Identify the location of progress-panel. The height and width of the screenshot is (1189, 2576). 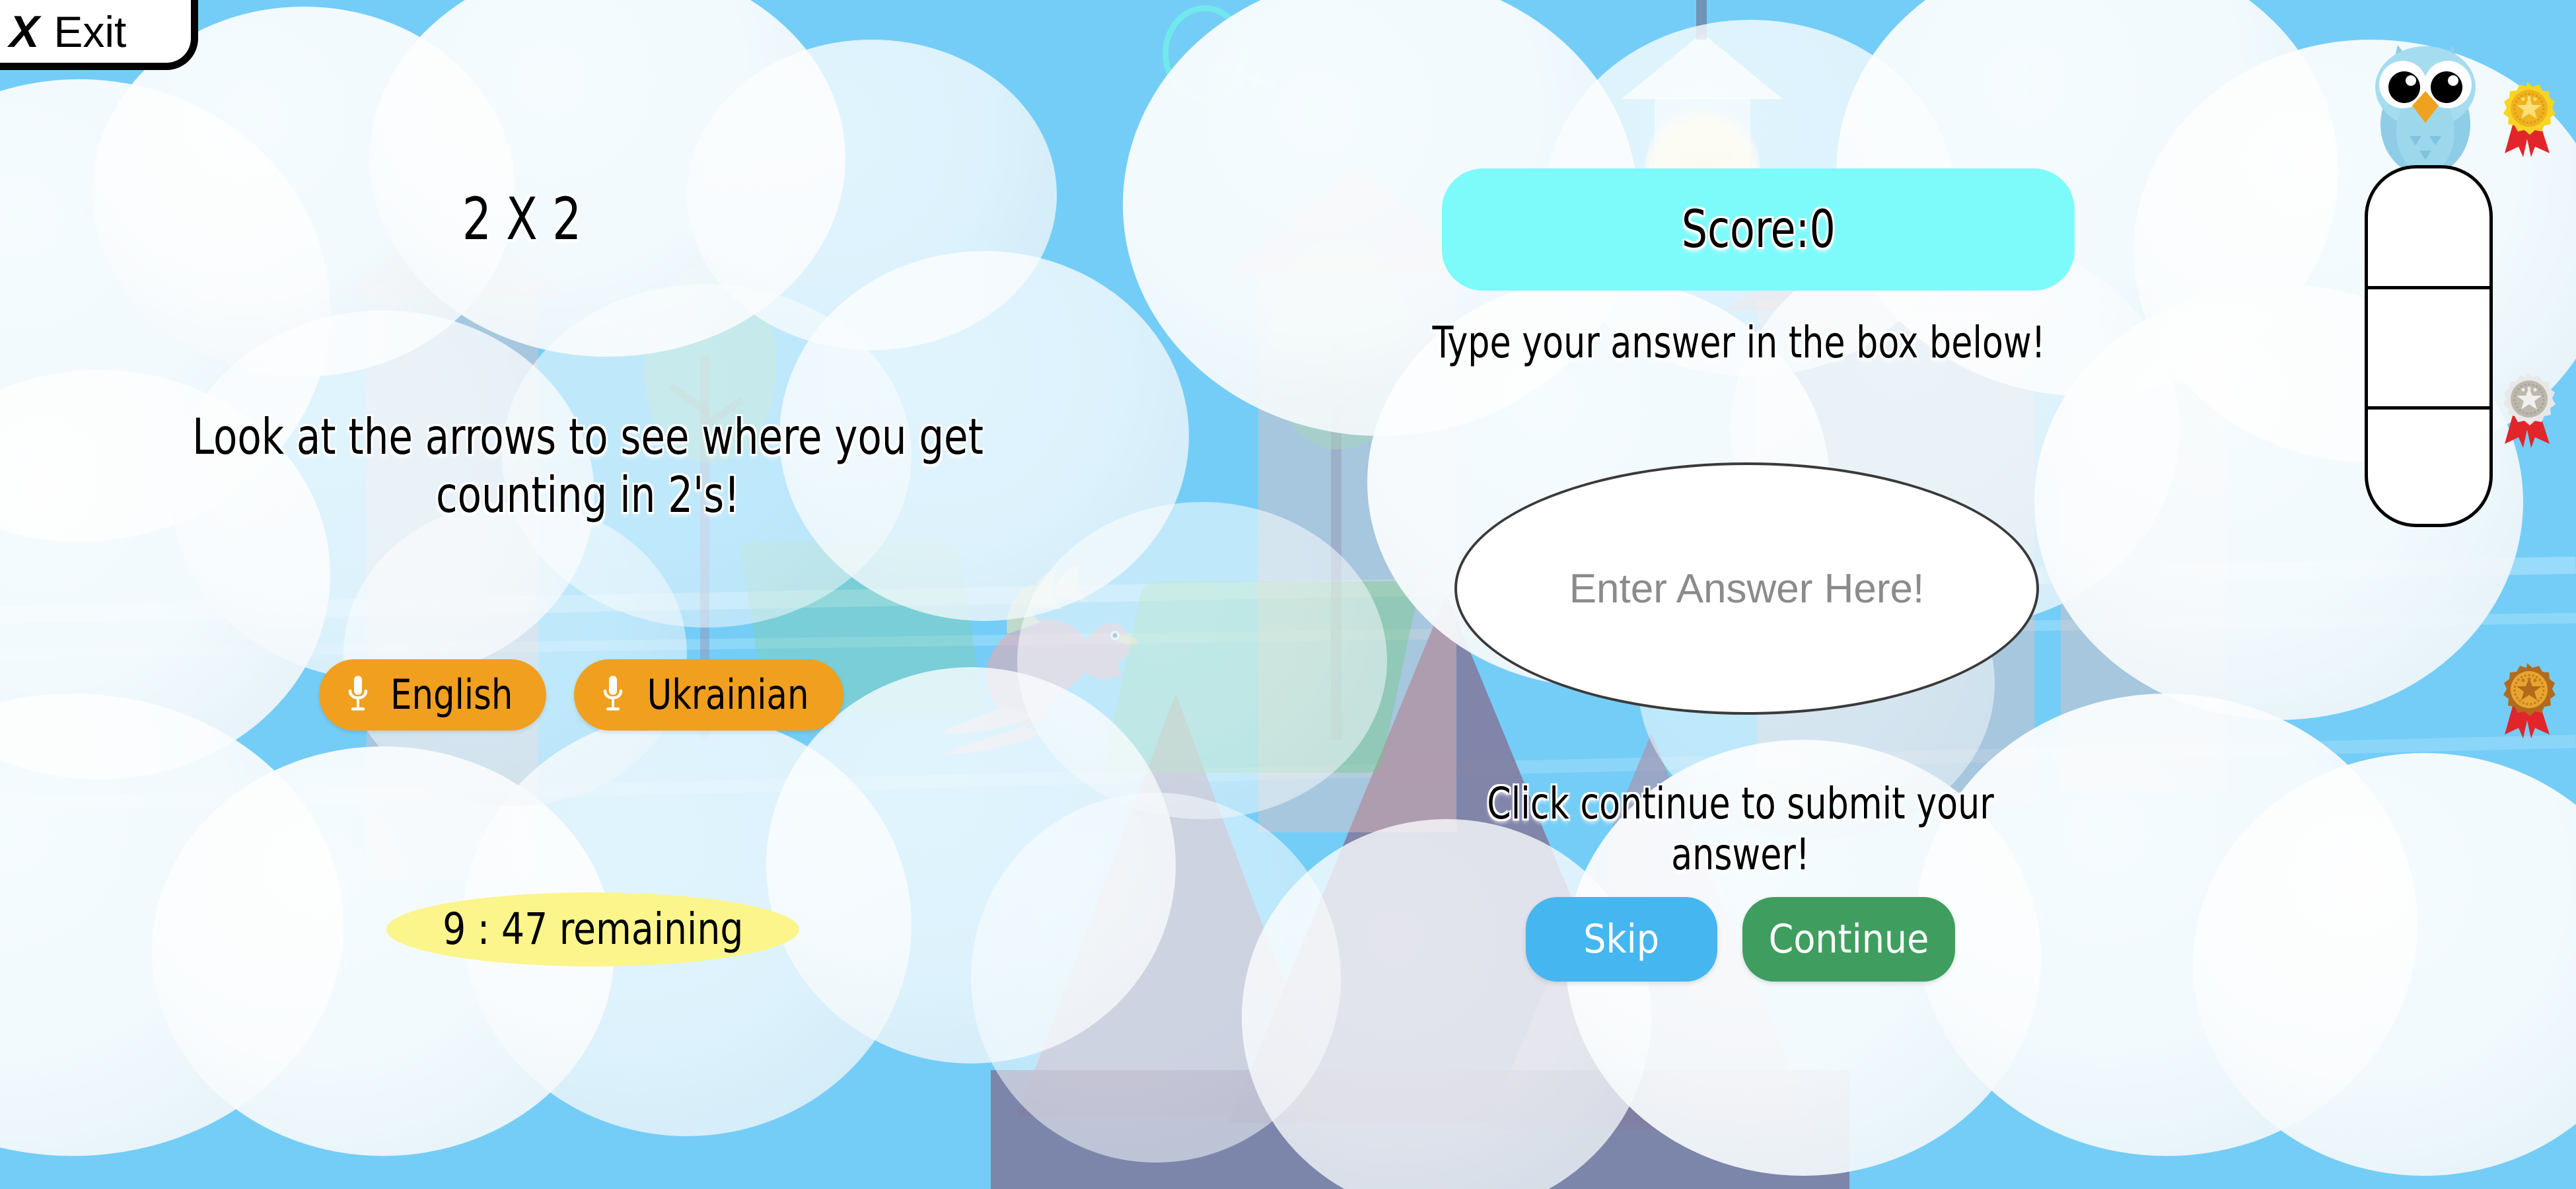
(2454, 575).